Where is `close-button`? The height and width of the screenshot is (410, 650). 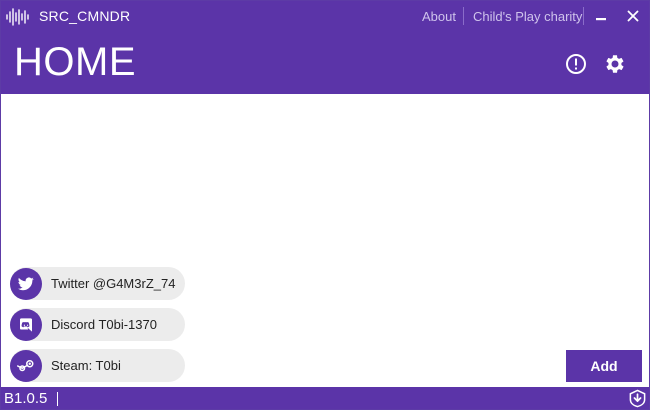 close-button is located at coordinates (633, 16).